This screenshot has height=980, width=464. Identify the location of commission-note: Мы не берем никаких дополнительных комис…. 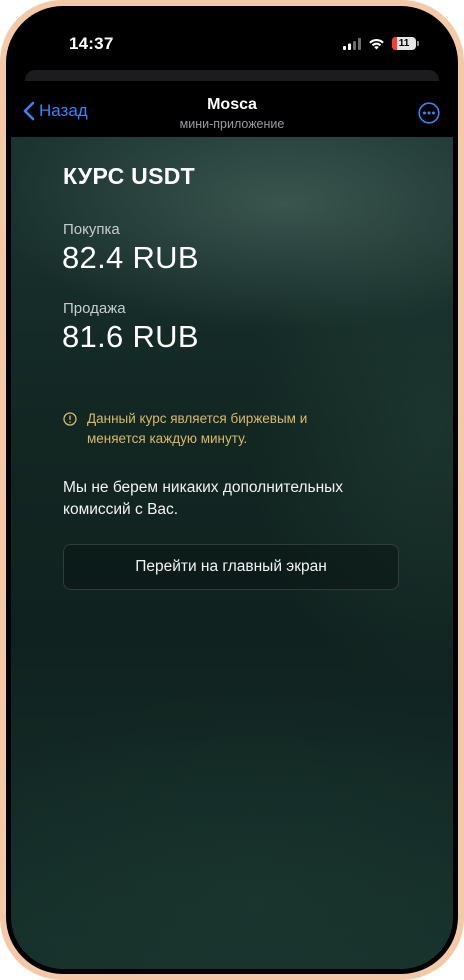
(203, 498).